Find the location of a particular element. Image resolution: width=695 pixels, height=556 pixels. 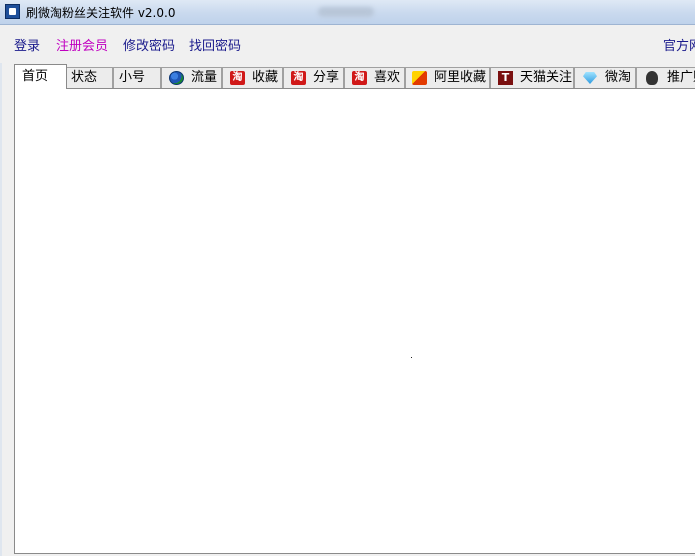

tab-weitao: 微淘 is located at coordinates (605, 77).